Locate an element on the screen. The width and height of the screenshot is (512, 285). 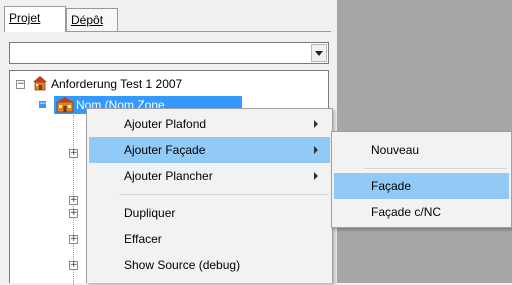
menu-item-effacer: Effacer is located at coordinates (209, 239).